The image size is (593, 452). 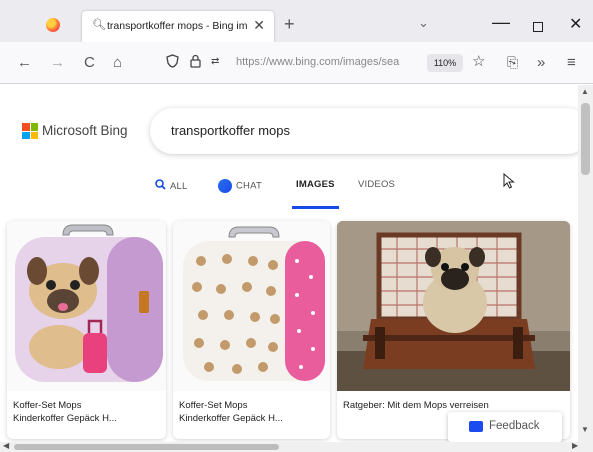 I want to click on window-maximize-button, so click(x=538, y=27).